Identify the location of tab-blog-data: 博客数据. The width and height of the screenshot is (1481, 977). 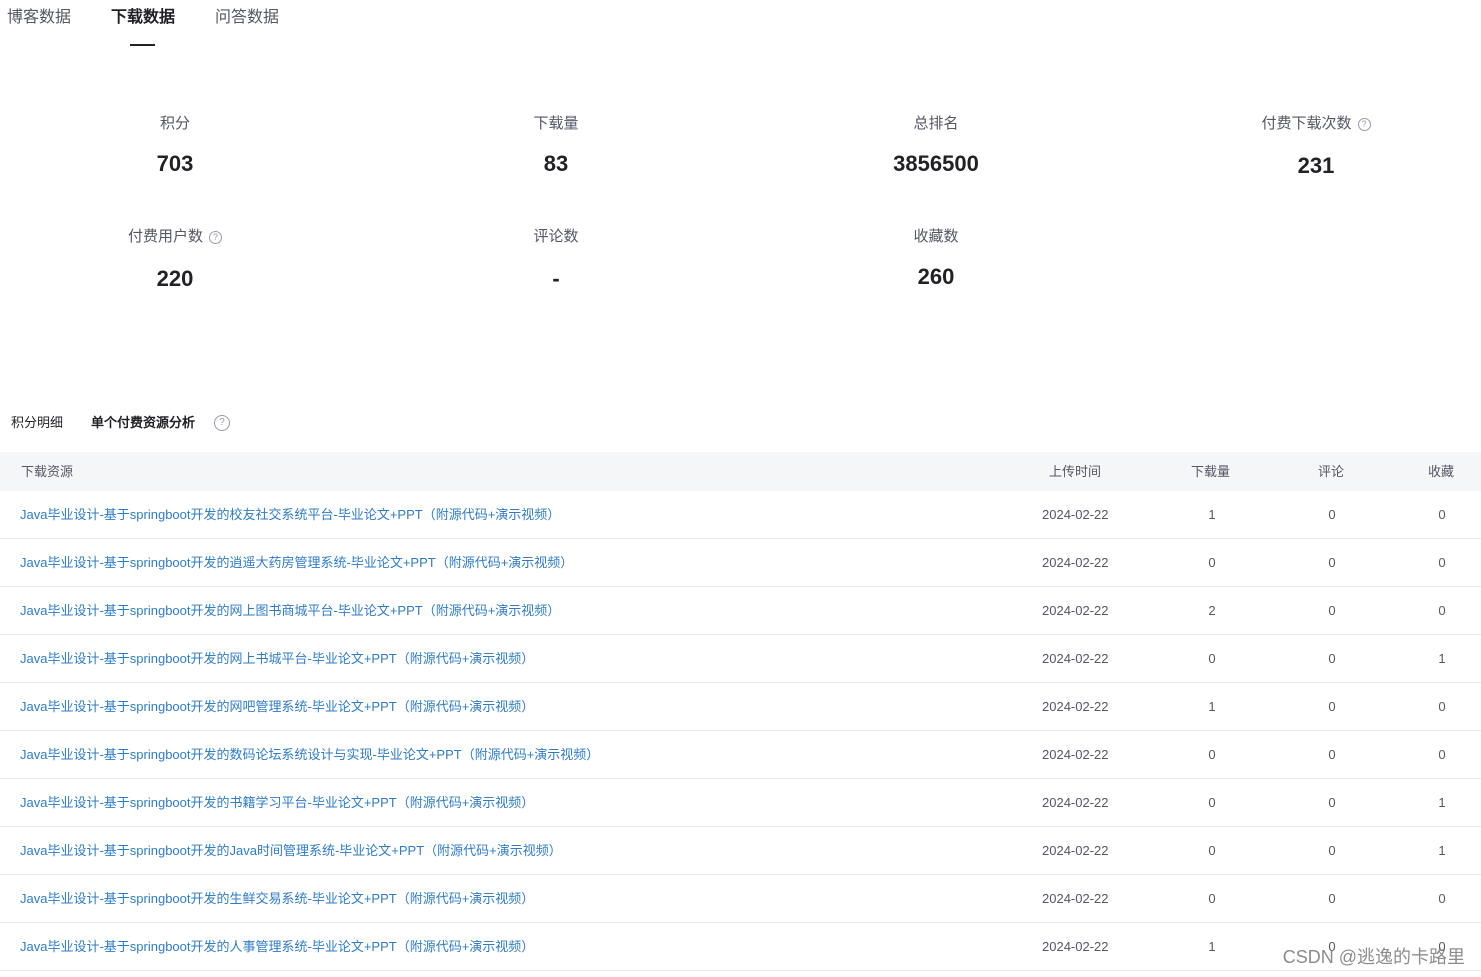
(39, 18).